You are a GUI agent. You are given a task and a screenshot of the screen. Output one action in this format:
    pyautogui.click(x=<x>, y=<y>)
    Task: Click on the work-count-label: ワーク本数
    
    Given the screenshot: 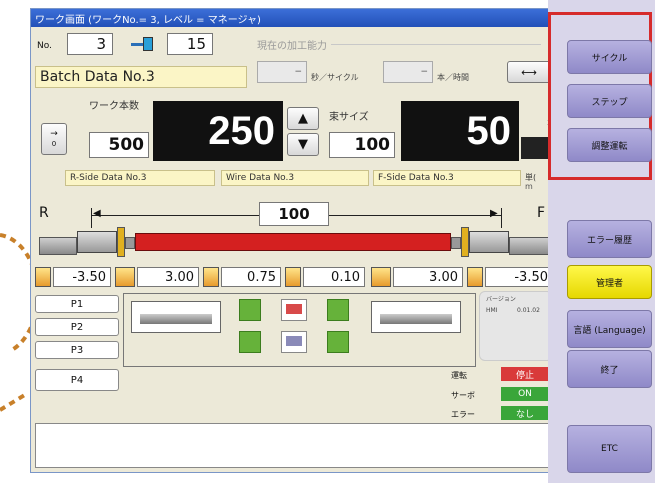 What is the action you would take?
    pyautogui.click(x=114, y=106)
    